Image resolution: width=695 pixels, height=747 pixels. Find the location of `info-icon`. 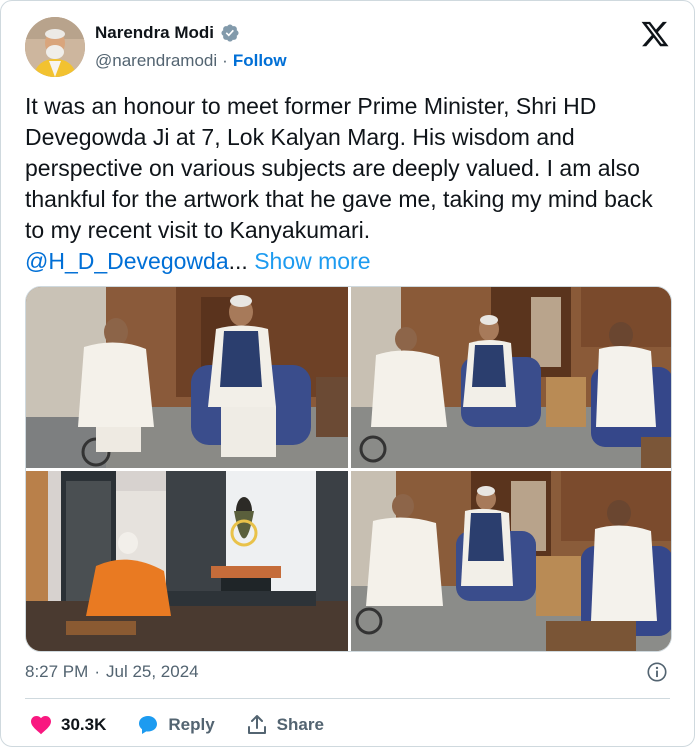

info-icon is located at coordinates (657, 672).